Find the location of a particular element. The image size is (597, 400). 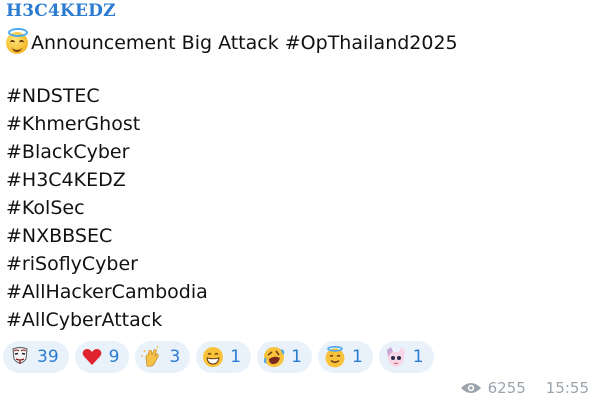

hashtag-link: #H3C4KEDZ is located at coordinates (107, 180).